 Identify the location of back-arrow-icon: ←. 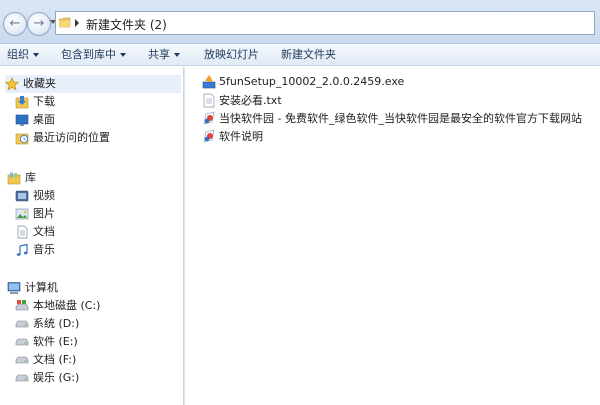
(15, 23).